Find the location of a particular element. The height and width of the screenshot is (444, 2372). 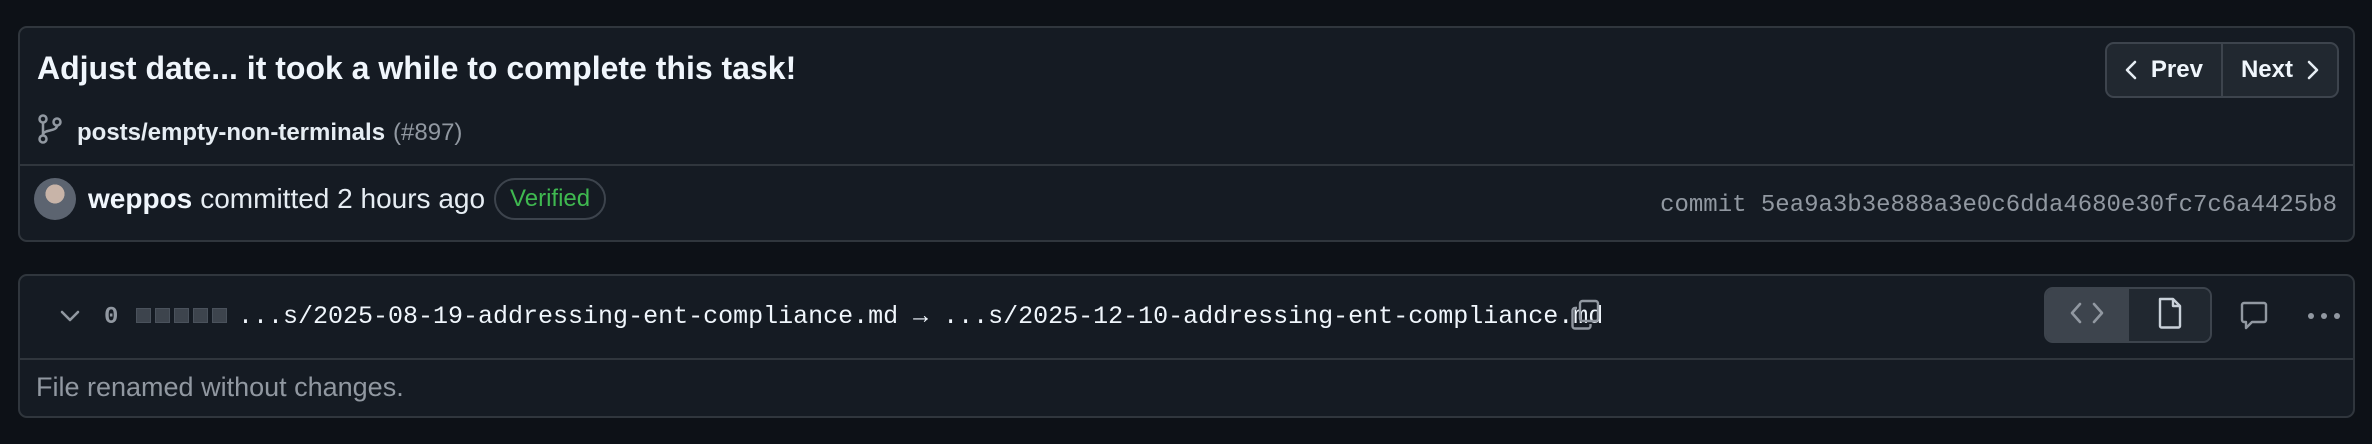

code-view-button is located at coordinates (2087, 315).